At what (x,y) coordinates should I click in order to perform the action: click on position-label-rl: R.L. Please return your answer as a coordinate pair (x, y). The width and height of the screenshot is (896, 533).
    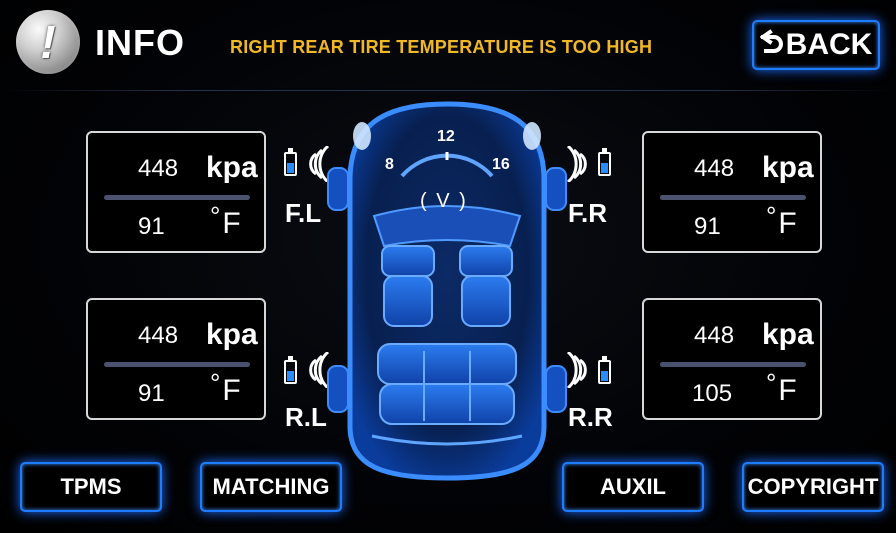
    Looking at the image, I should click on (306, 417).